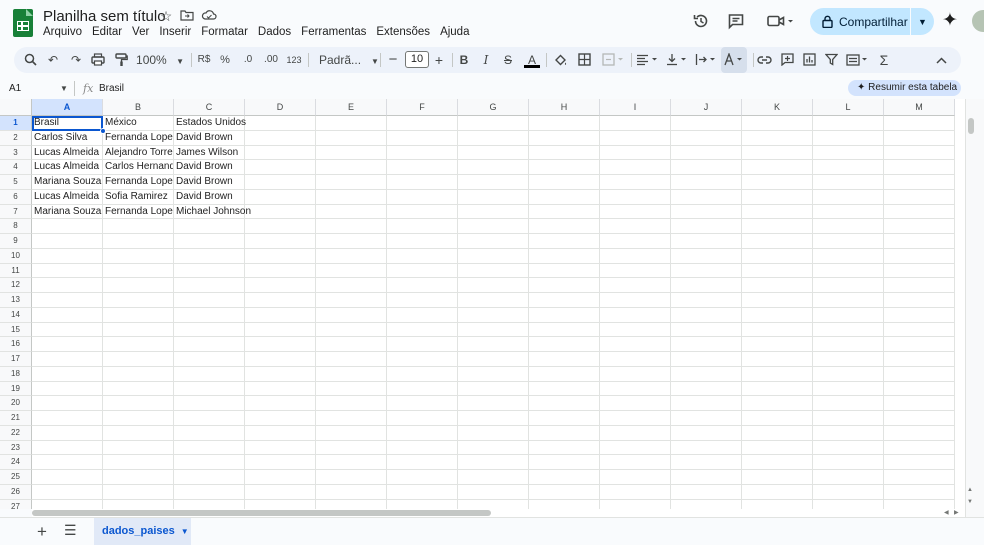 The height and width of the screenshot is (545, 984). Describe the element at coordinates (777, 315) in the screenshot. I see `cell-k14` at that location.